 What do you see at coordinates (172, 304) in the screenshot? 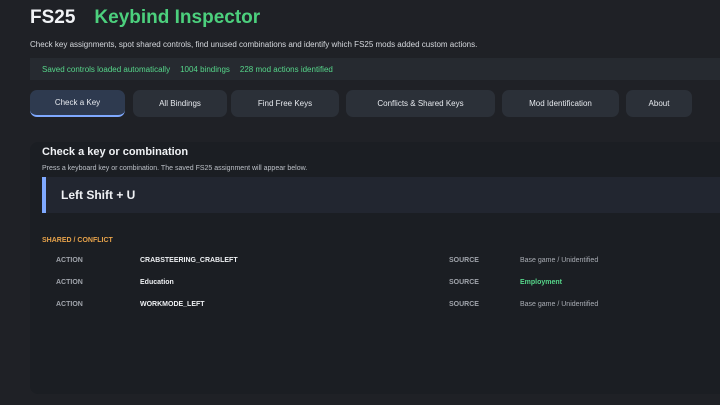
I see `action-value: WORKMODE_LEFT` at bounding box center [172, 304].